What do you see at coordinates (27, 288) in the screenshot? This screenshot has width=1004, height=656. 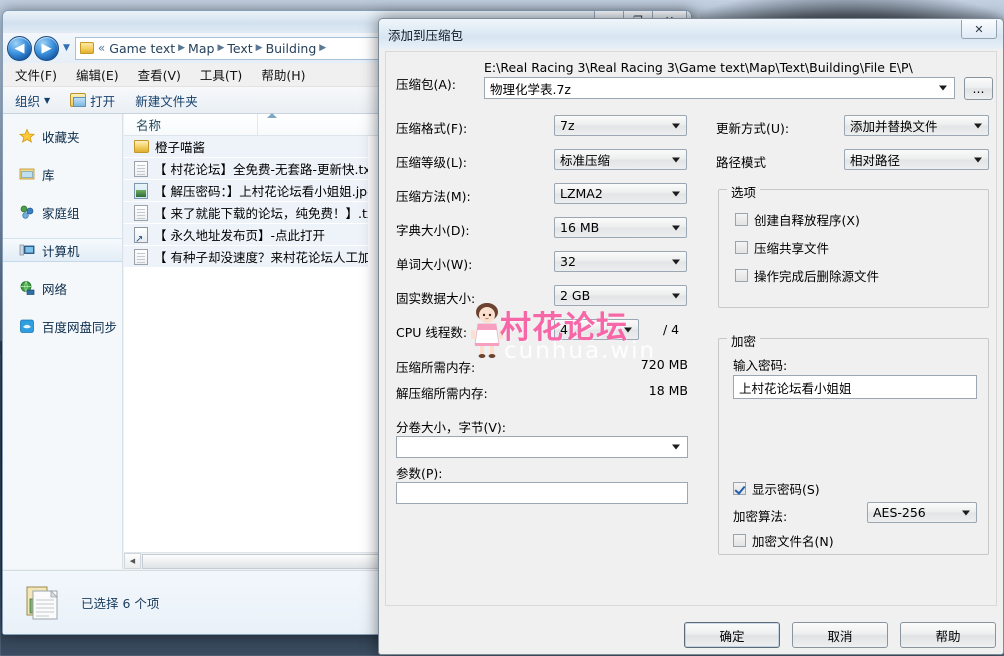 I see `network-icon` at bounding box center [27, 288].